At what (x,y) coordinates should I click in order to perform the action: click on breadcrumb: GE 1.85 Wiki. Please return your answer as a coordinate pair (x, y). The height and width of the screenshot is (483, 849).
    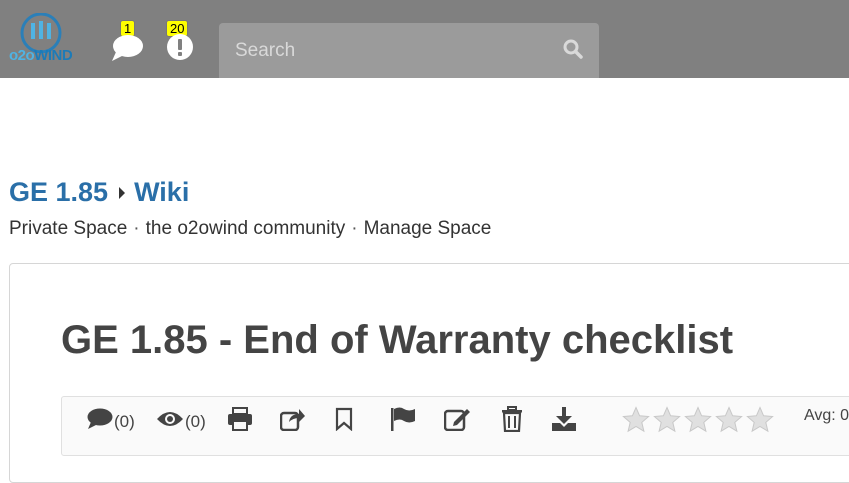
    Looking at the image, I should click on (99, 192).